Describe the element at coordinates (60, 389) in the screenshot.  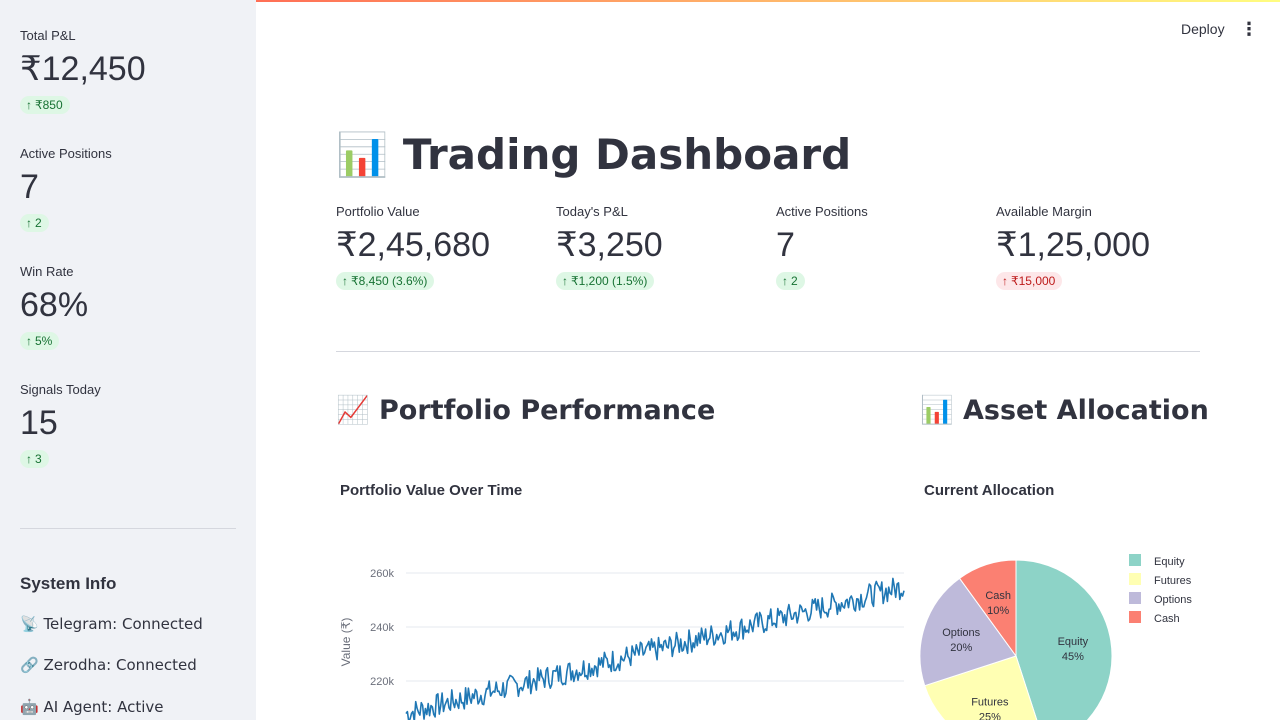
I see `metric-label: Signals Today` at that location.